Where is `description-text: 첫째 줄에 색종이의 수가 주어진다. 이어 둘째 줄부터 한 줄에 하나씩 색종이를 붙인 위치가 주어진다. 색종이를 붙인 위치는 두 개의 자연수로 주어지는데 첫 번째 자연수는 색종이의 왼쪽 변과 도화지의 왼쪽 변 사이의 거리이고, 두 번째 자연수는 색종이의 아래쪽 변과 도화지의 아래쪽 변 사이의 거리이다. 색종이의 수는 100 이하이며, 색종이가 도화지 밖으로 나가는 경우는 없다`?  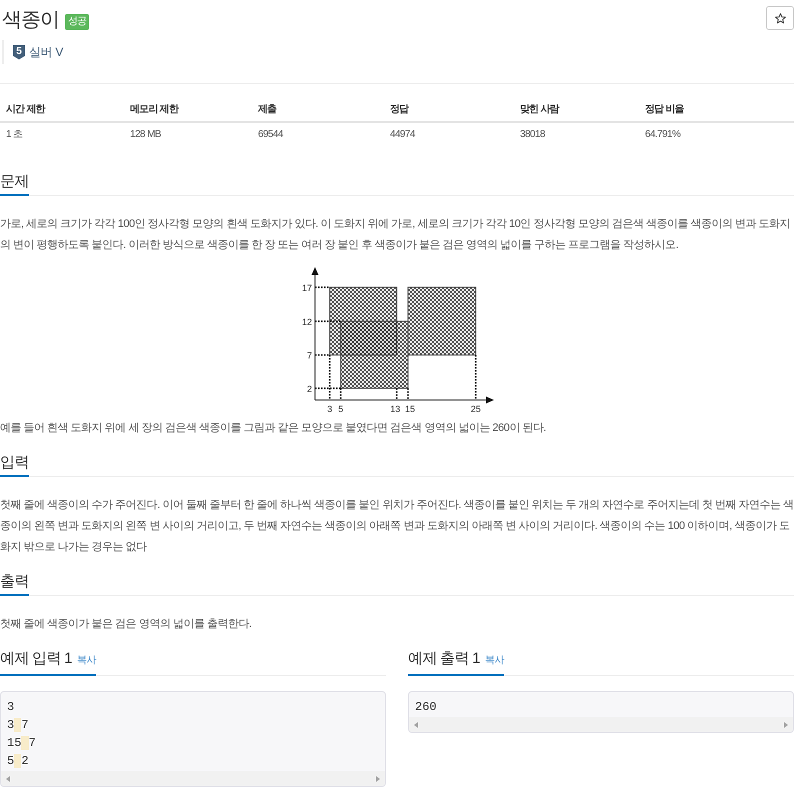
description-text: 첫째 줄에 색종이의 수가 주어진다. 이어 둘째 줄부터 한 줄에 하나씩 색종이를 붙인 위치가 주어진다. 색종이를 붙인 위치는 두 개의 자연수로 주어지는데 첫 번째 자연수는 색종이의 왼쪽 변과 도화지의 왼쪽 변 사이의 거리이고, 두 번째 자연수는 색종이의 아래쪽 변과 도화지의 아래쪽 변 사이의 거리이다. 색종이의 수는 100 이하이며, 색종이가 도화지 밖으로 나가는 경우는 없다 is located at coordinates (397, 526).